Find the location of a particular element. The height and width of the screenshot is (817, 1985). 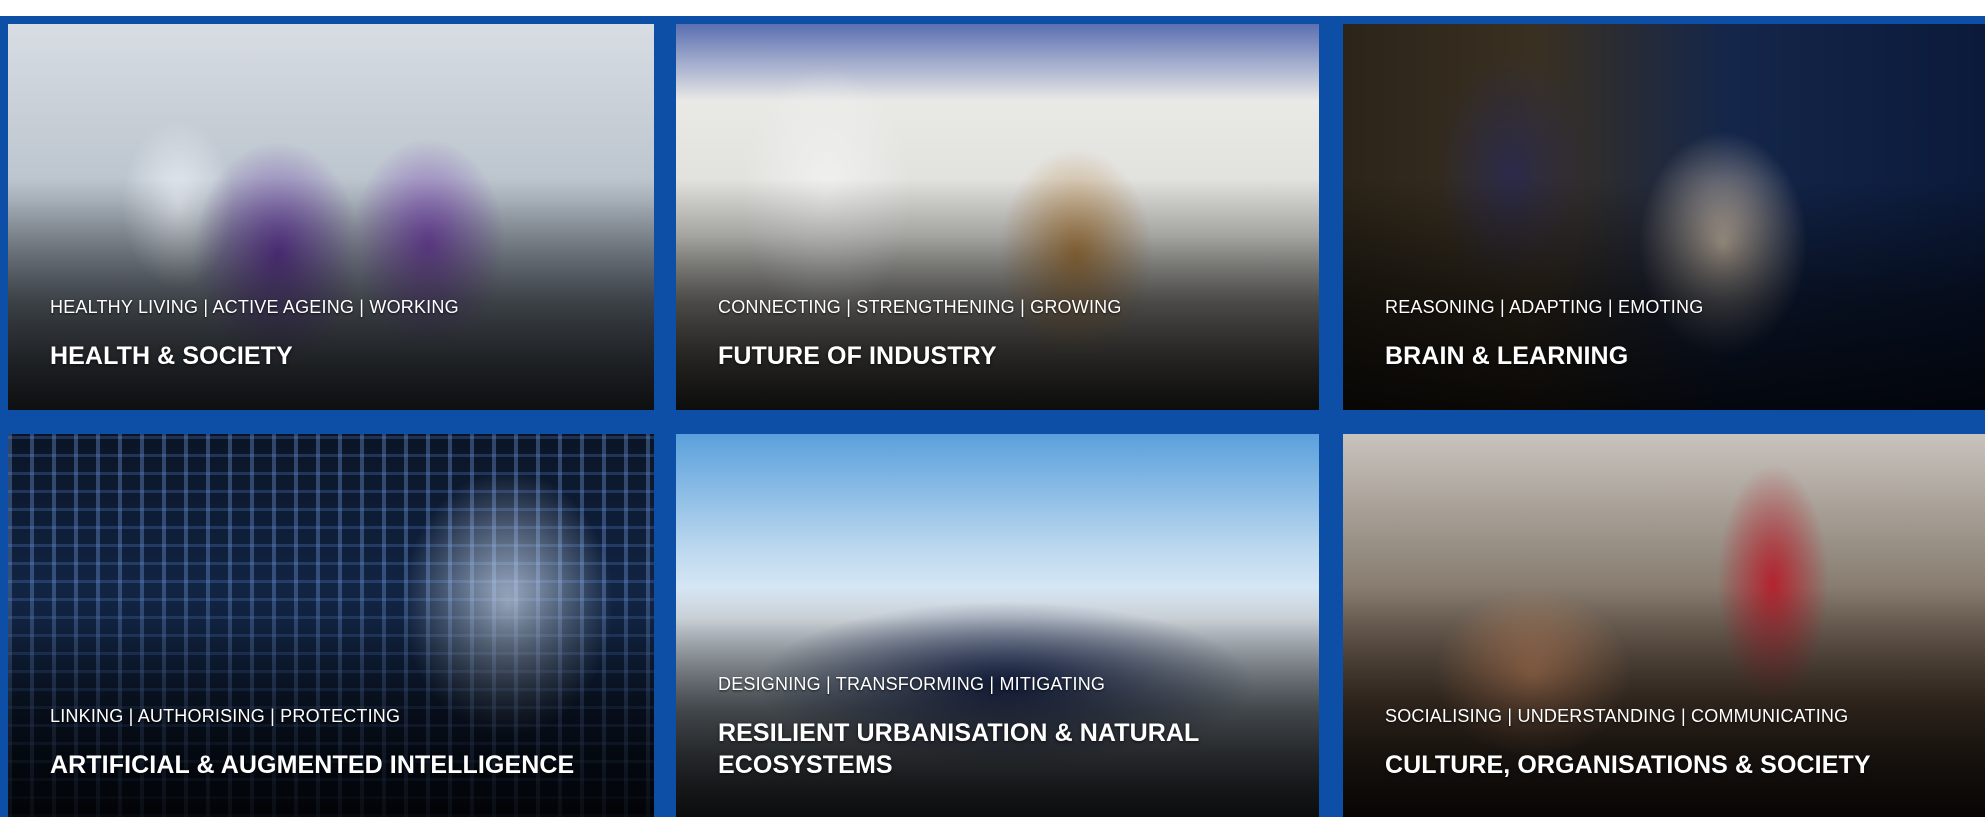

tile-title: BRAIN & LEARNING is located at coordinates (1507, 356).